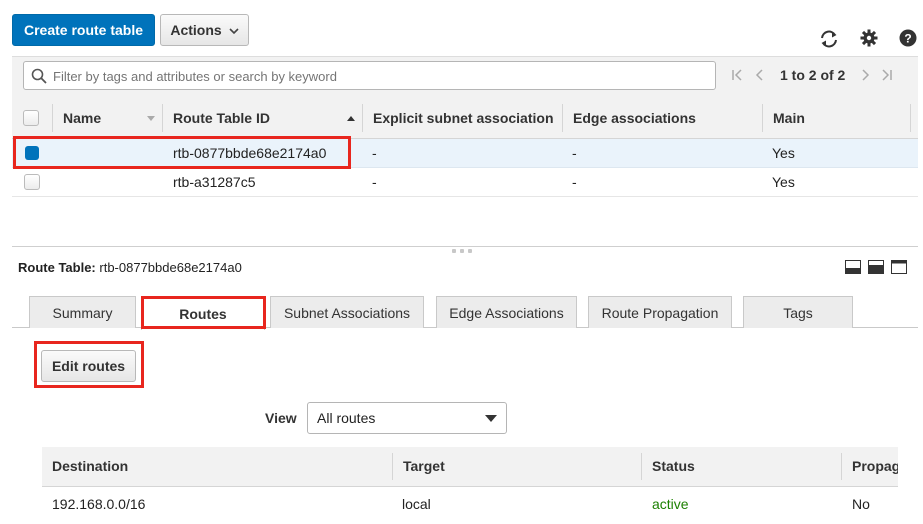 This screenshot has width=923, height=524. I want to click on sort-ascending-icon, so click(351, 118).